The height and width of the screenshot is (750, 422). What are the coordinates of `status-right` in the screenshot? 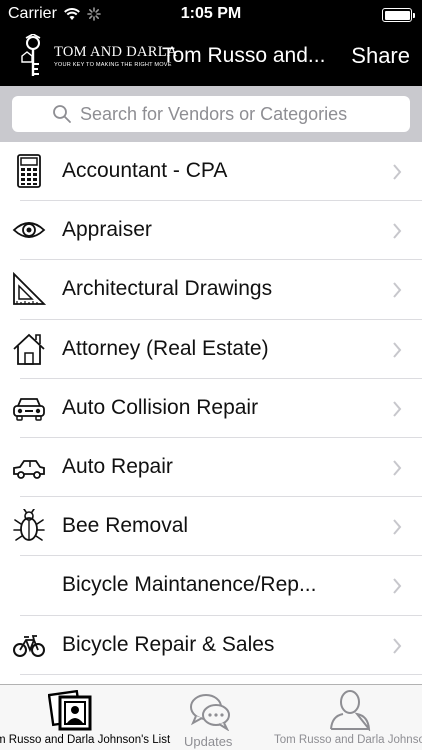 It's located at (398, 15).